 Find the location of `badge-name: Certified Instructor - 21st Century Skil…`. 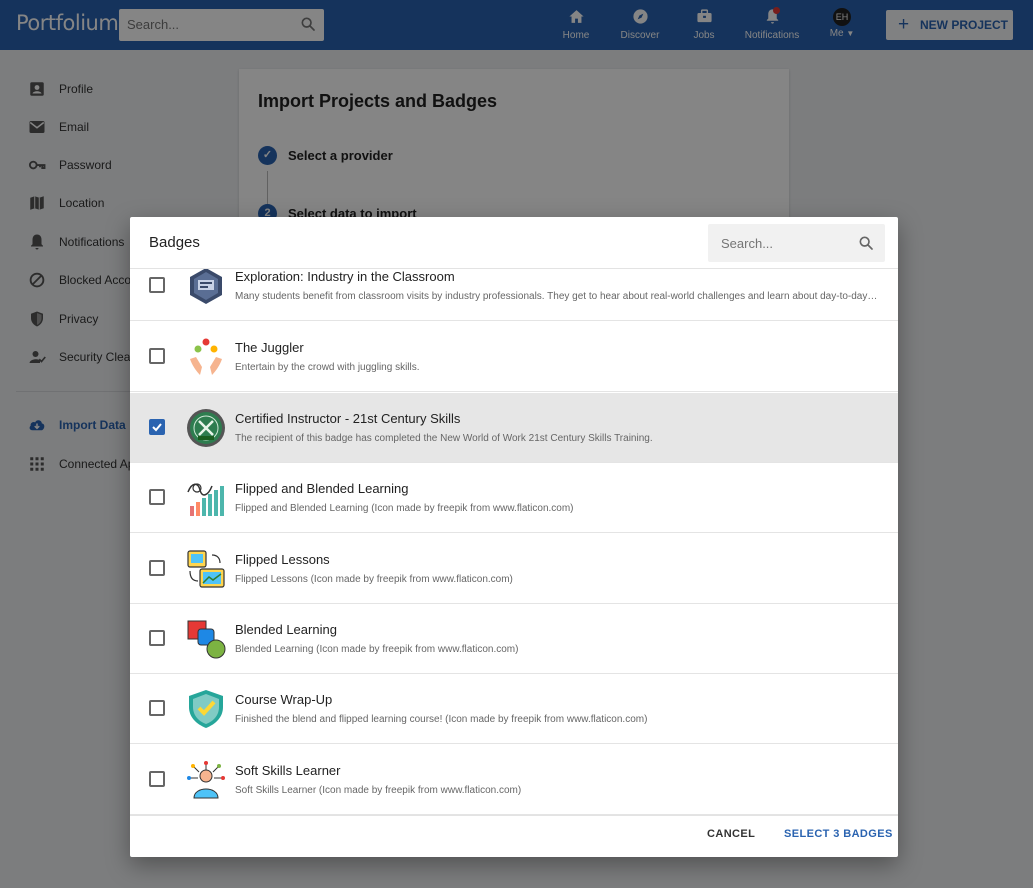

badge-name: Certified Instructor - 21st Century Skil… is located at coordinates (348, 418).